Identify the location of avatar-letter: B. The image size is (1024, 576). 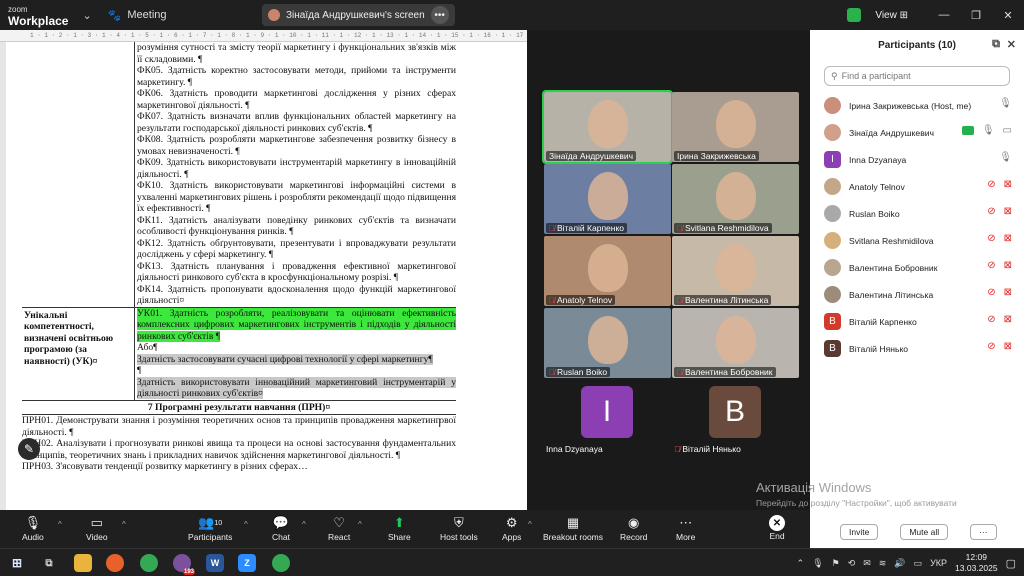
(735, 412).